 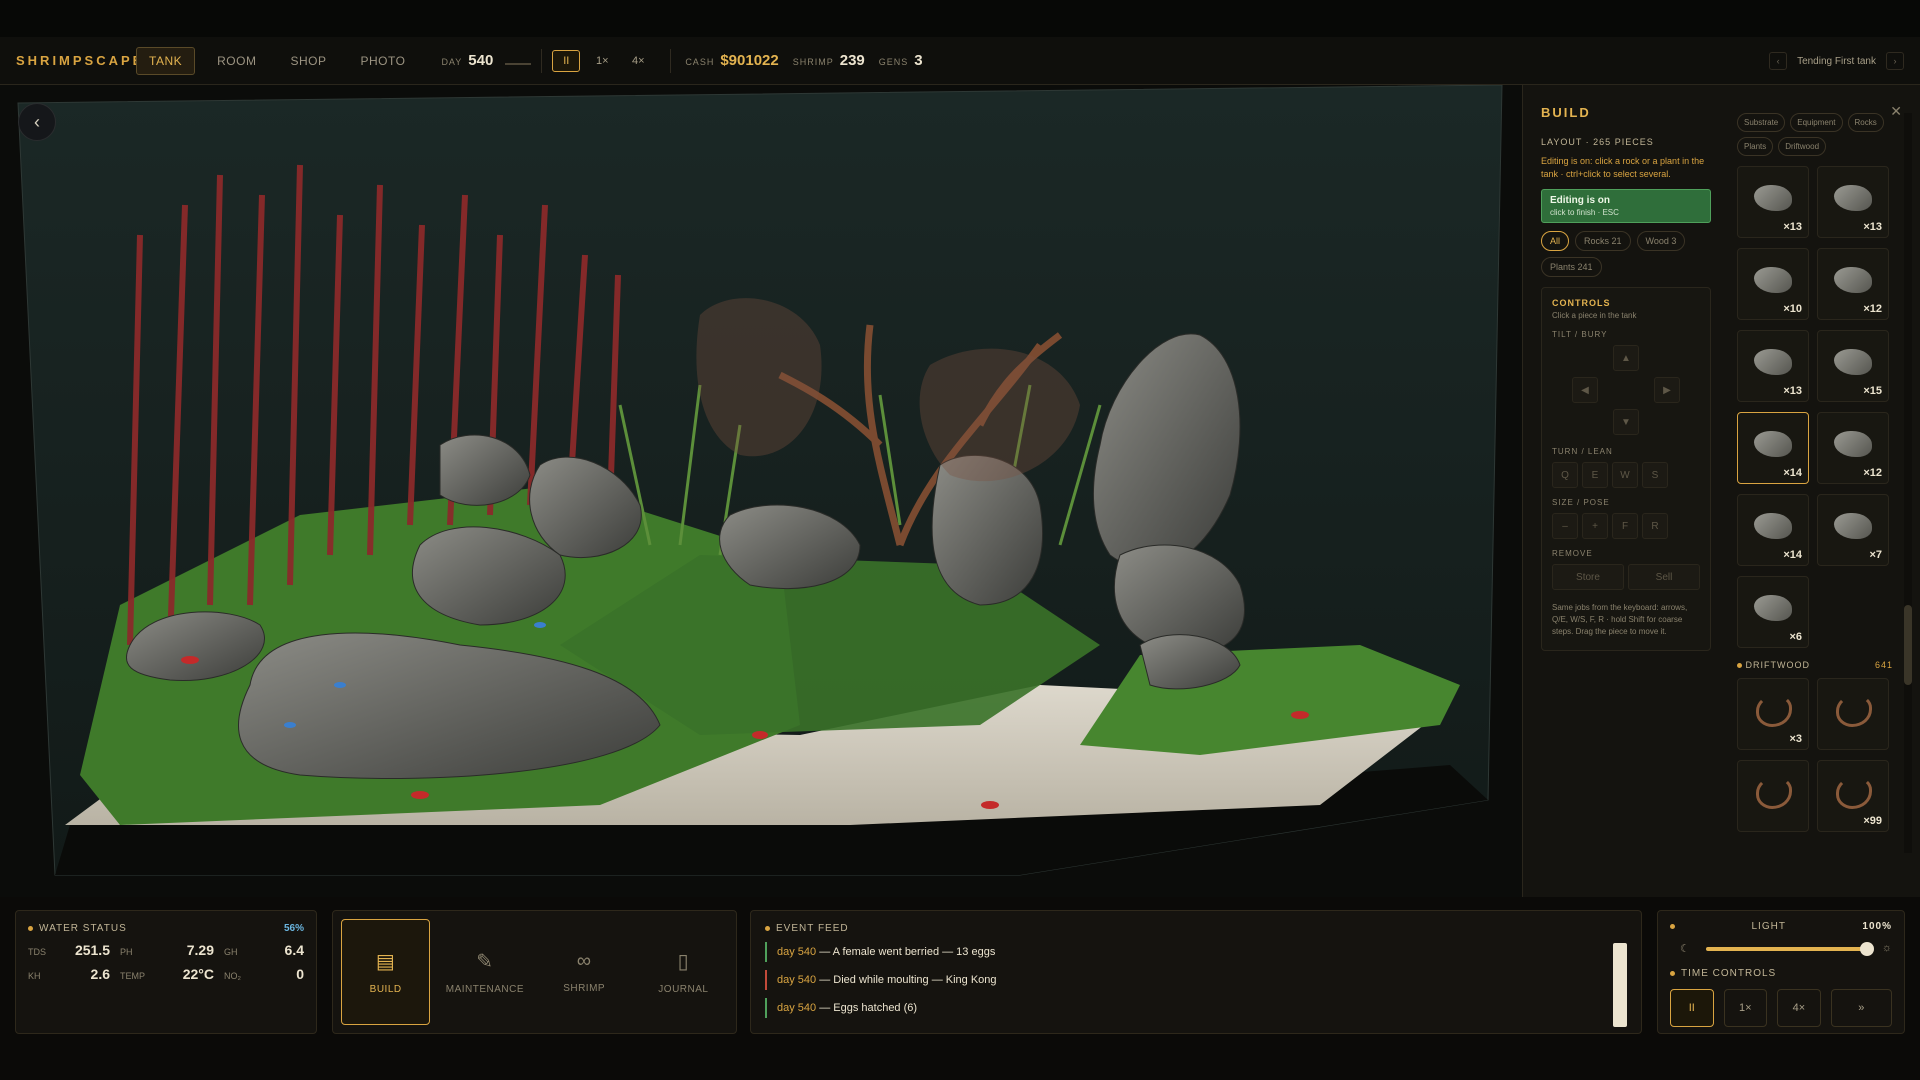 I want to click on category-plants: Plants, so click(x=1755, y=146).